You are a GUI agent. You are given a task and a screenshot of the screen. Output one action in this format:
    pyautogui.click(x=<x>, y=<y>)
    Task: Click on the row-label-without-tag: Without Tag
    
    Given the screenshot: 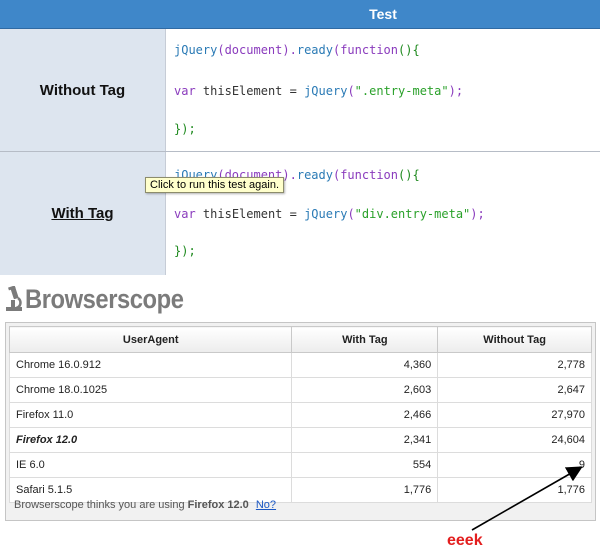 What is the action you would take?
    pyautogui.click(x=83, y=90)
    